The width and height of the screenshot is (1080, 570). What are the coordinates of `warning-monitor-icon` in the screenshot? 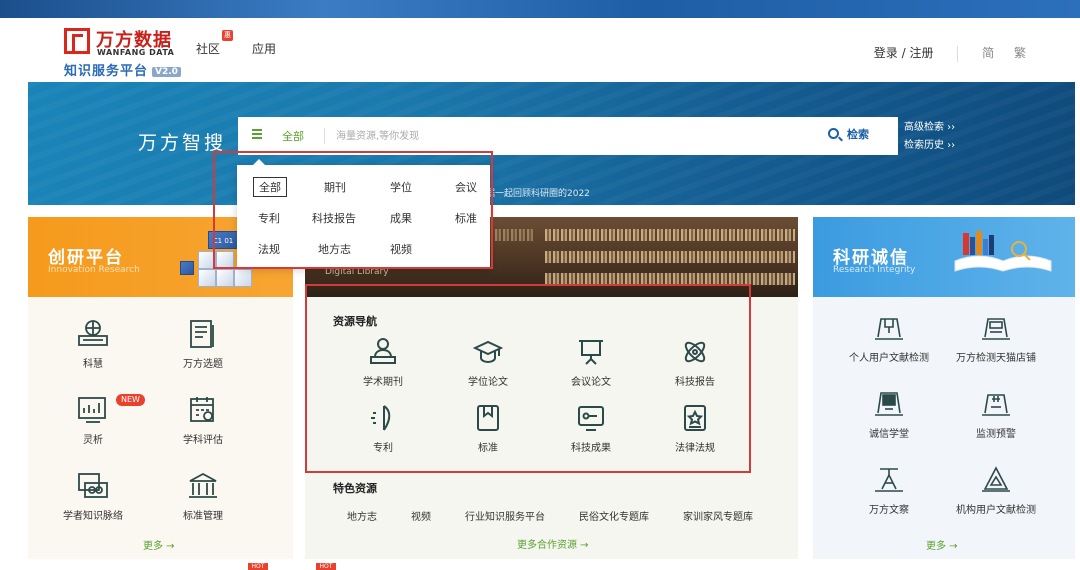 It's located at (996, 404).